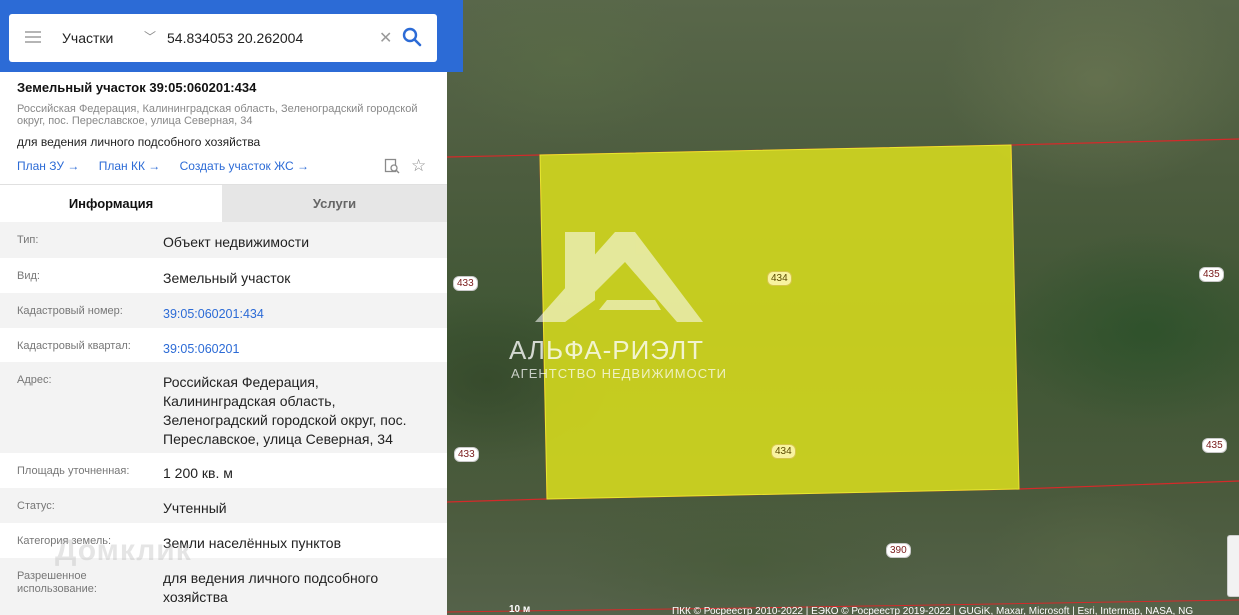 The width and height of the screenshot is (1239, 615). What do you see at coordinates (412, 37) in the screenshot?
I see `search-icon` at bounding box center [412, 37].